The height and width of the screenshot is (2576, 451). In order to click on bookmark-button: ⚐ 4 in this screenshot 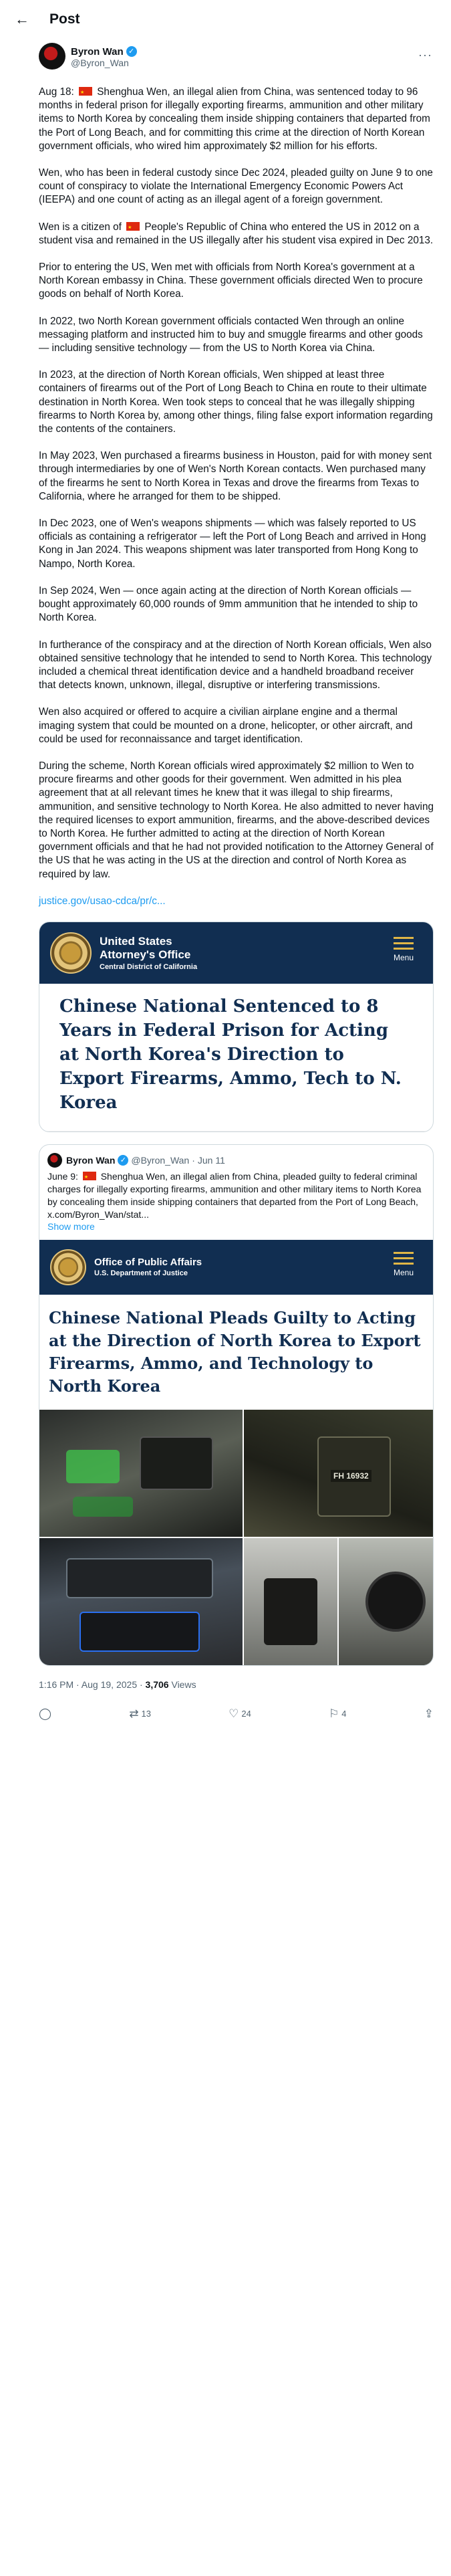, I will do `click(337, 1714)`.